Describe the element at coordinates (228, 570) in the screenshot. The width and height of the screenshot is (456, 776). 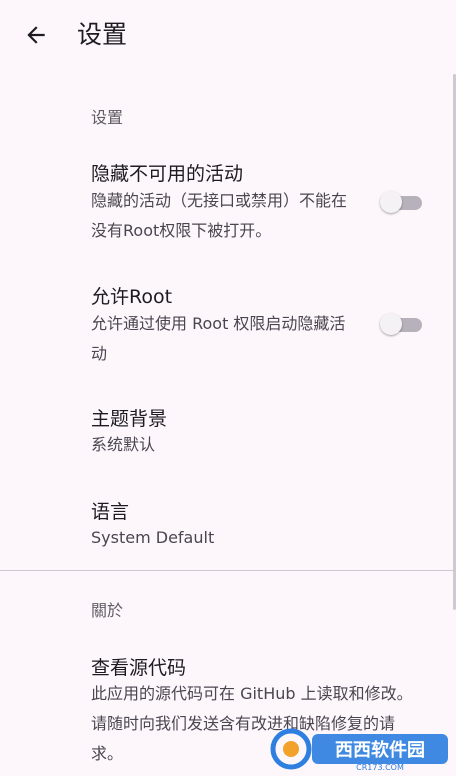
I see `section-divider` at that location.